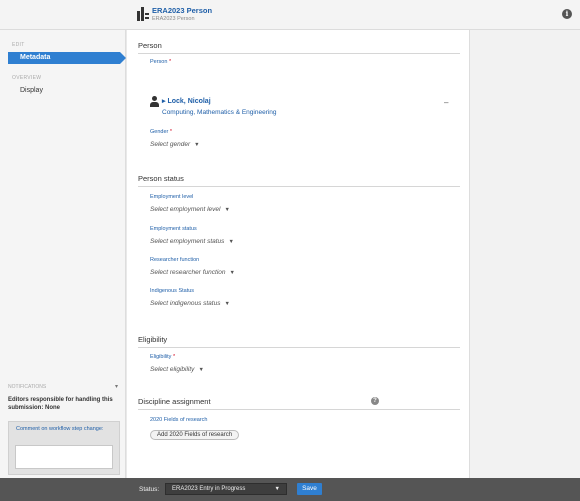 The width and height of the screenshot is (580, 501). Describe the element at coordinates (170, 144) in the screenshot. I see `gender-select-value: Select gender` at that location.